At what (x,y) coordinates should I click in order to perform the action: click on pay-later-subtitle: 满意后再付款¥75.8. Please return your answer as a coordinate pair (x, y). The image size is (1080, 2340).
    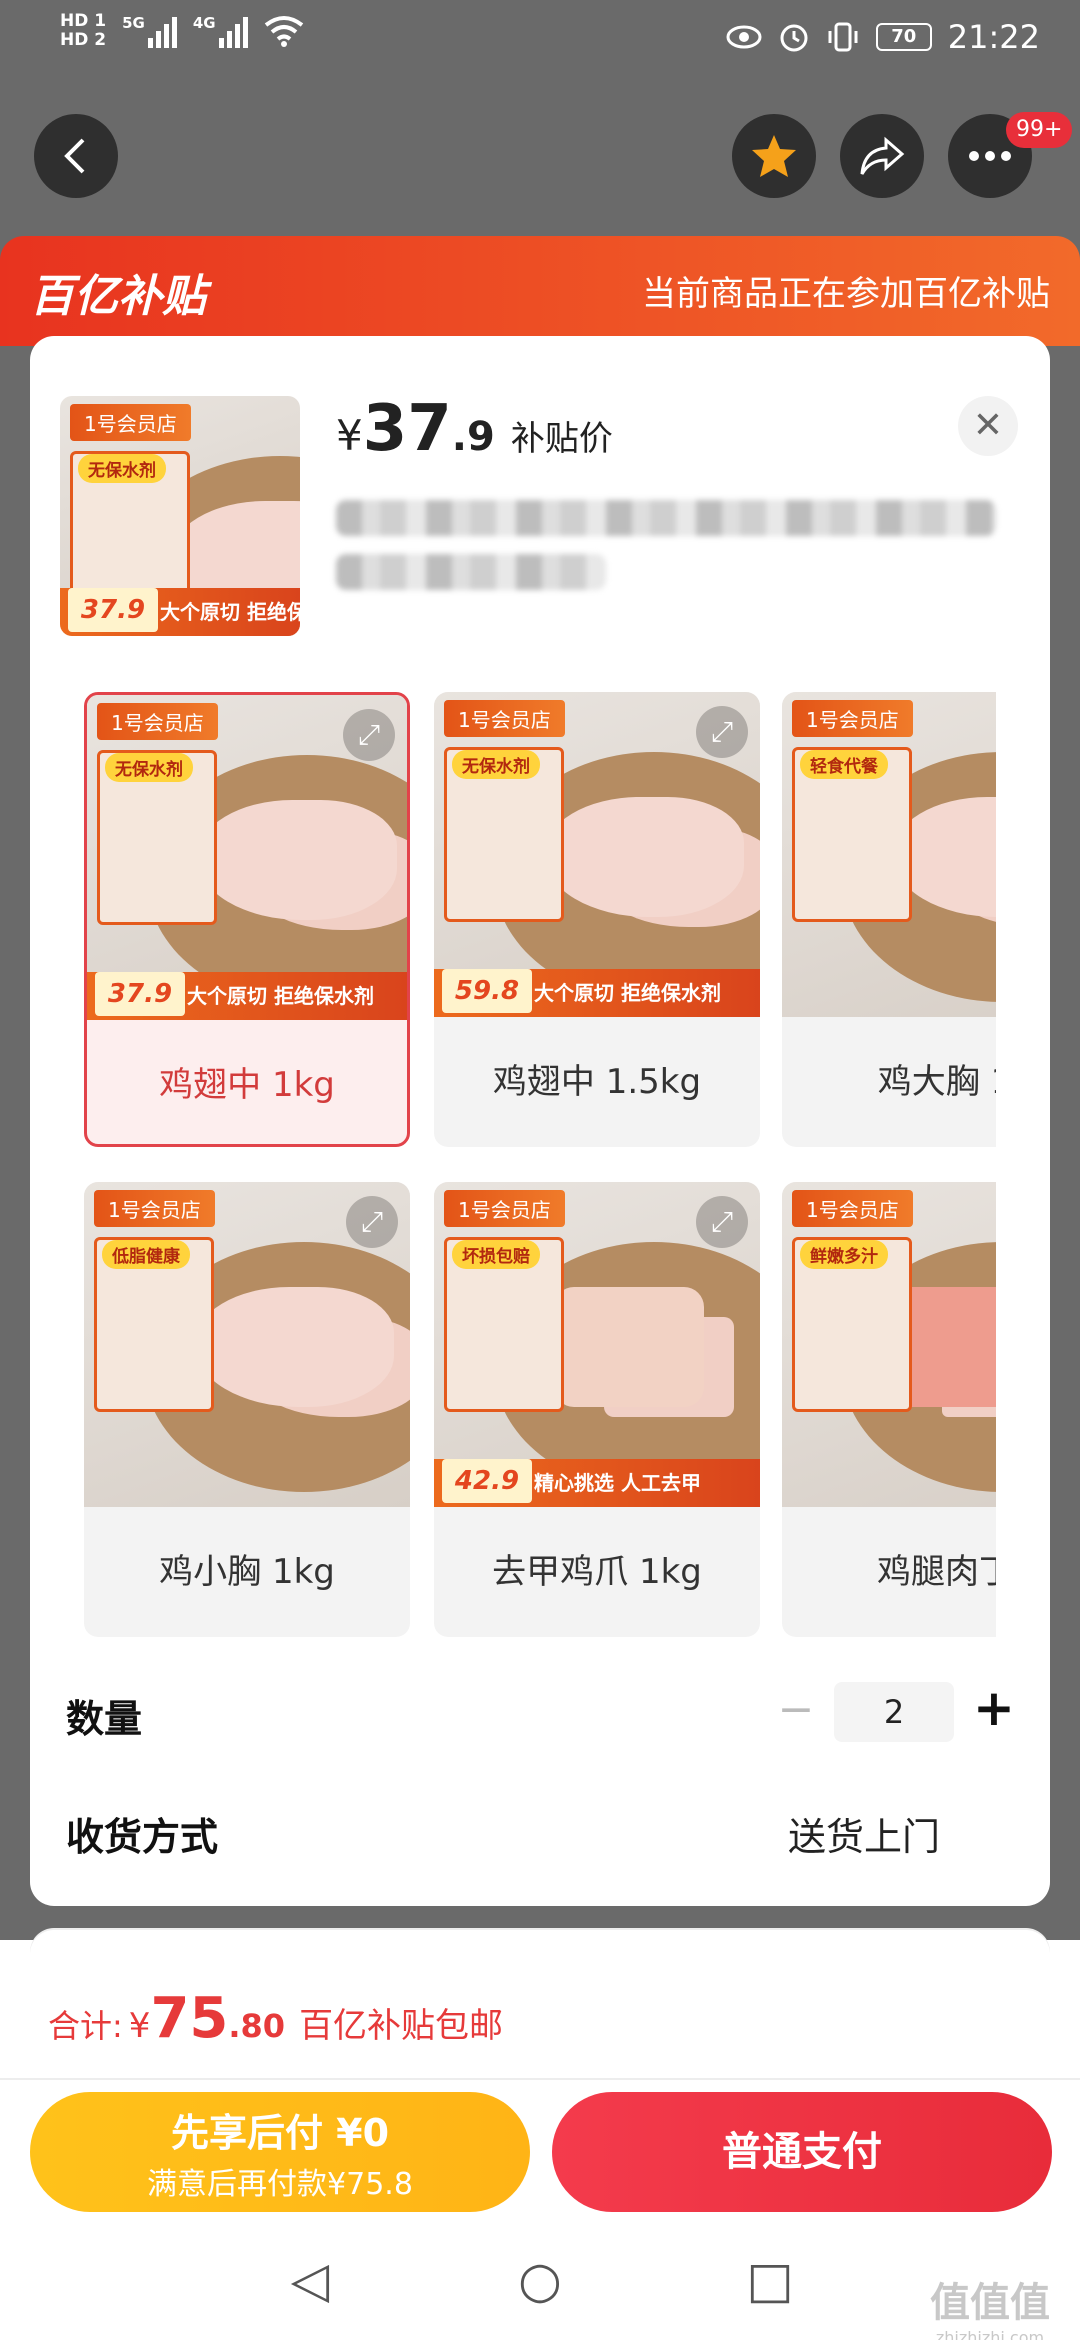
    Looking at the image, I should click on (280, 2184).